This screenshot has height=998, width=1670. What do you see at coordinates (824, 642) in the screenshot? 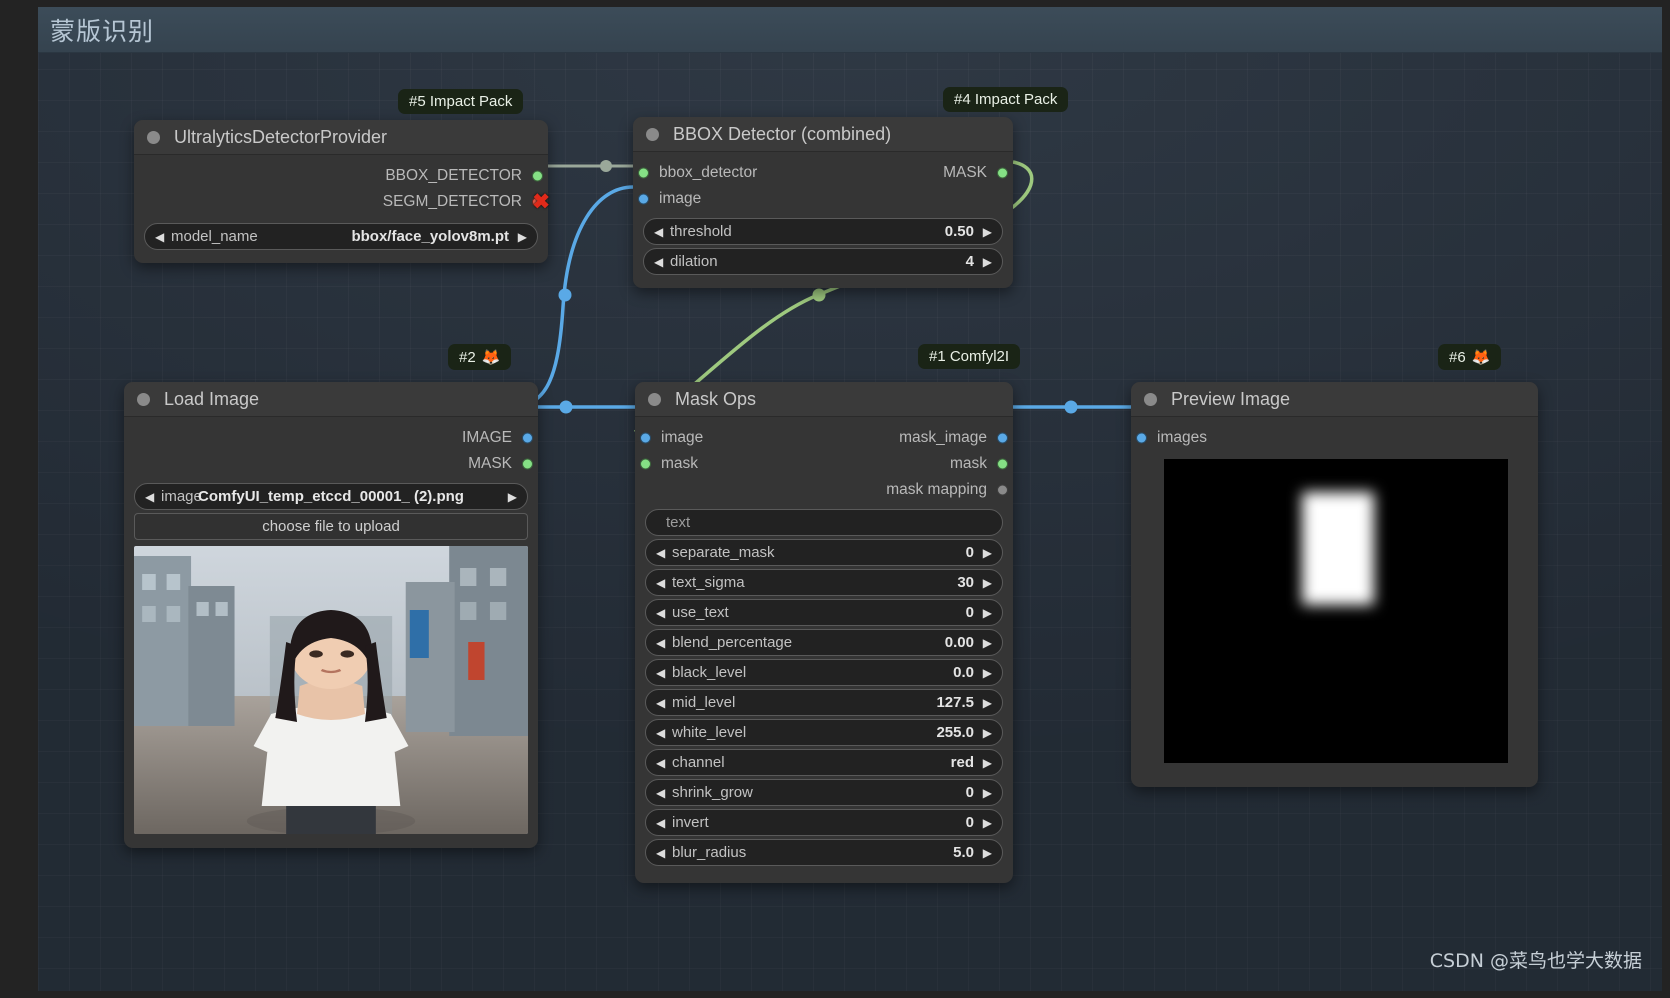
I see `widget-blend-percentage: ◀ blend_percentage 0.00 ▶` at bounding box center [824, 642].